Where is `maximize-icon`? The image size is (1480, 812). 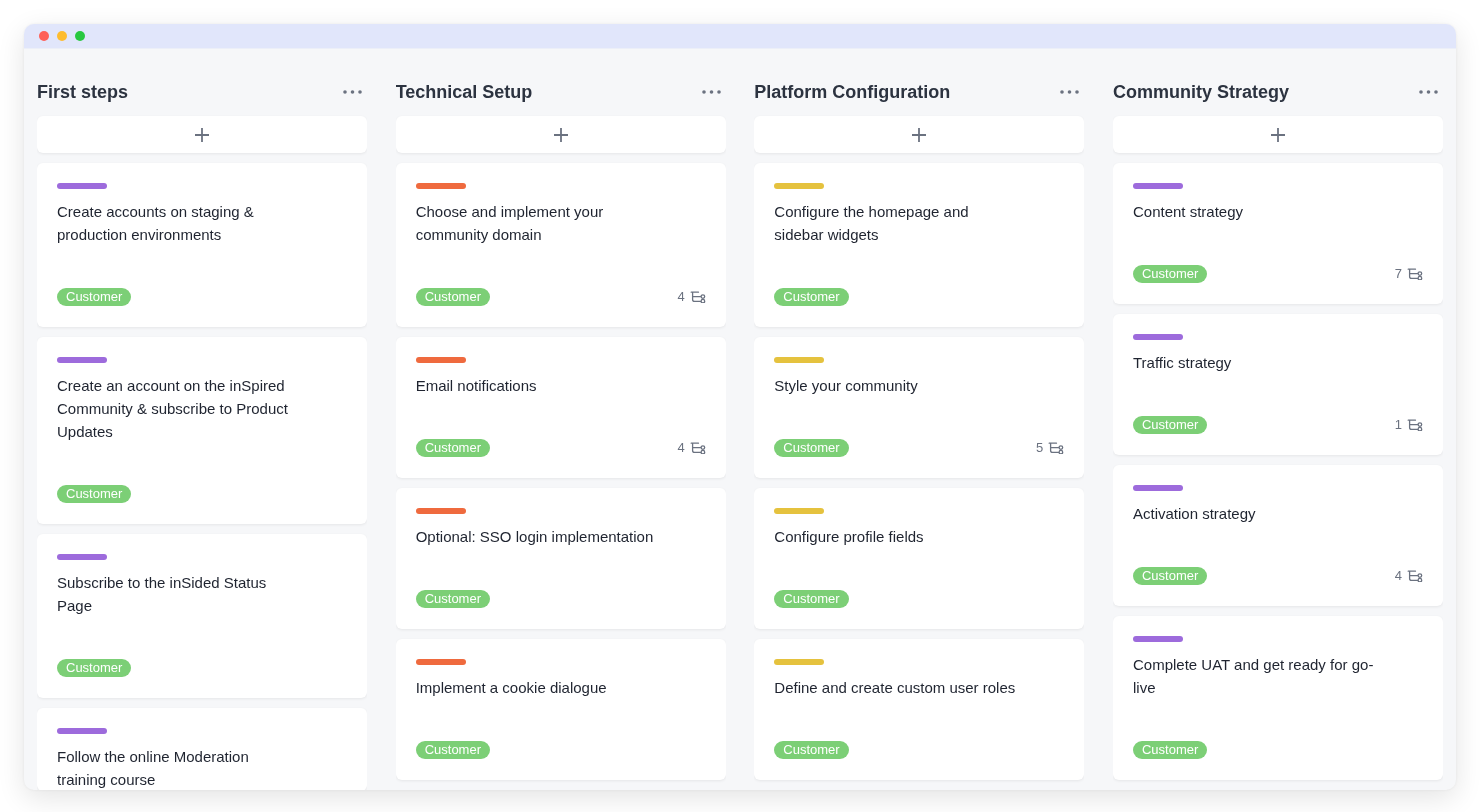
maximize-icon is located at coordinates (80, 36).